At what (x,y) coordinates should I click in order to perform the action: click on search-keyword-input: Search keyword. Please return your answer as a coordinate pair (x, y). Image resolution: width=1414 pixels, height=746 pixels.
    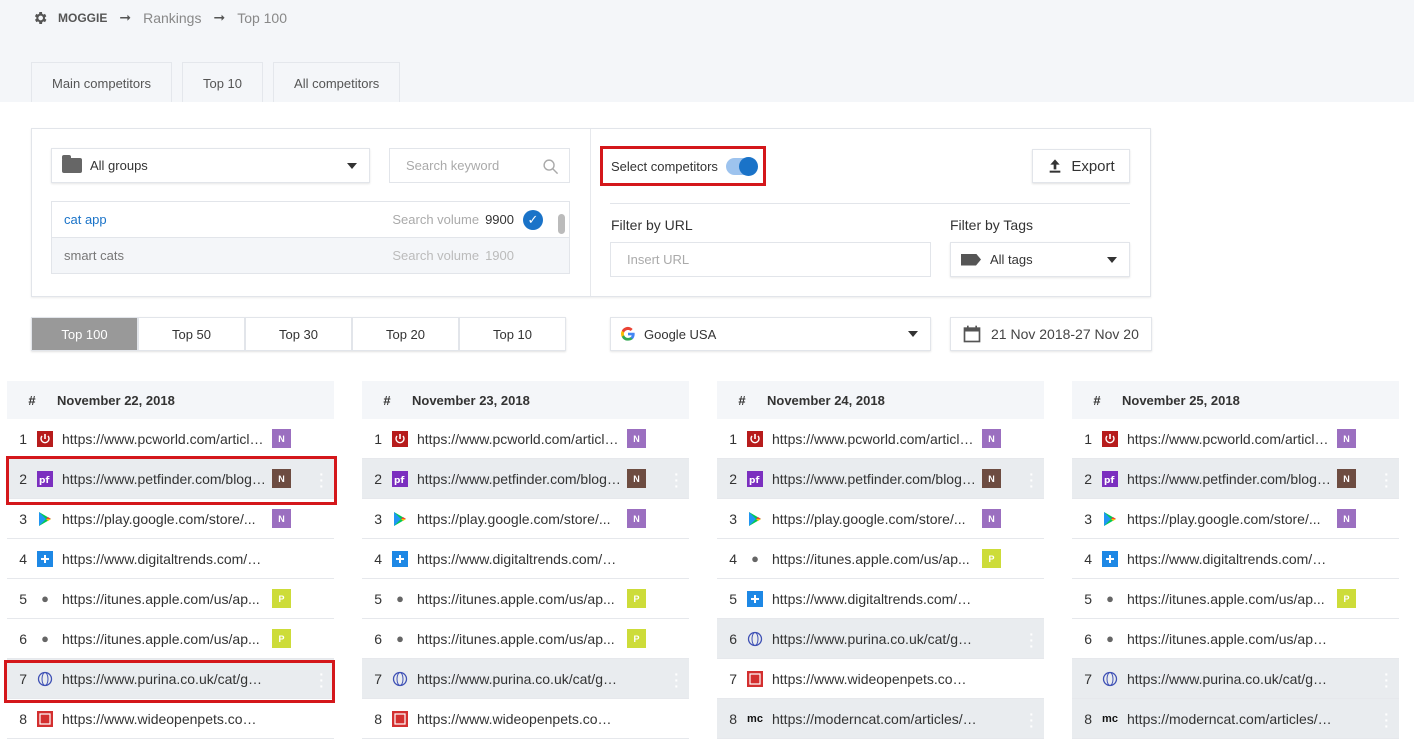
    Looking at the image, I should click on (479, 165).